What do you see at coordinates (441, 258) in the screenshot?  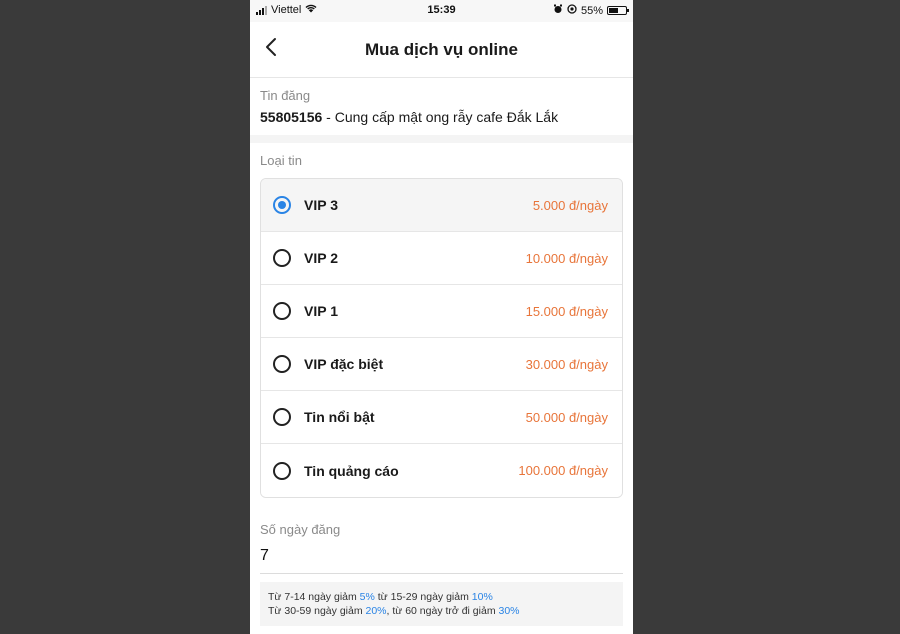 I see `option-vip-2: VIP 2 10.000 đ/ngày` at bounding box center [441, 258].